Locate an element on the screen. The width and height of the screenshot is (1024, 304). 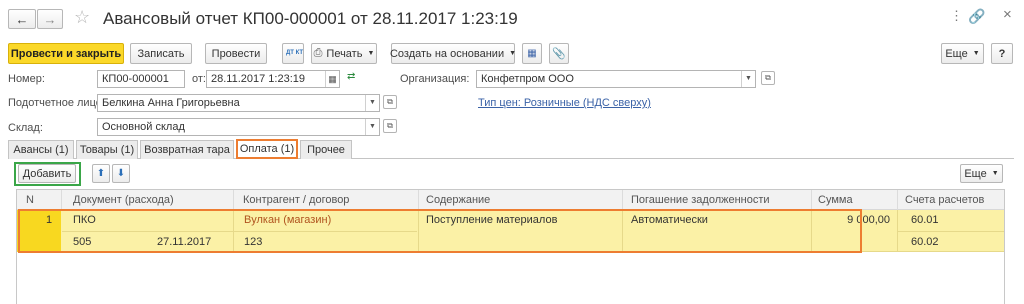
organization-label: Организация: is located at coordinates (435, 79).